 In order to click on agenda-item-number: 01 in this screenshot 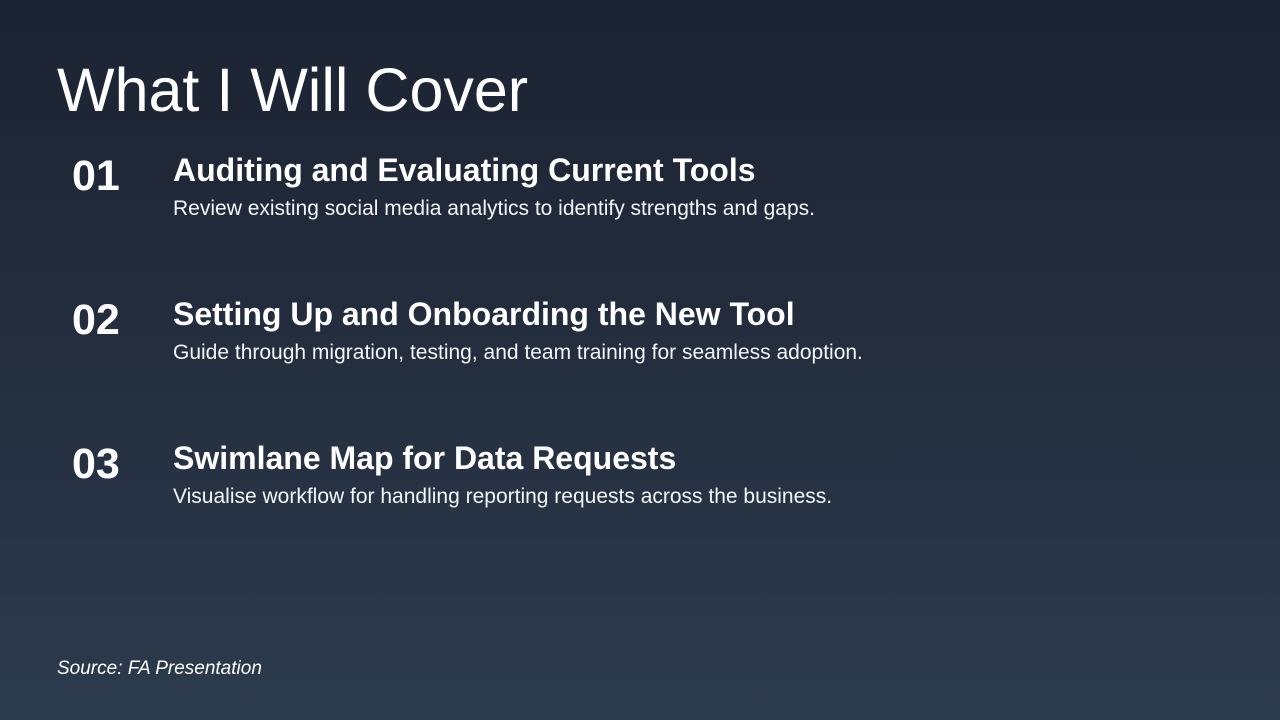, I will do `click(96, 176)`.